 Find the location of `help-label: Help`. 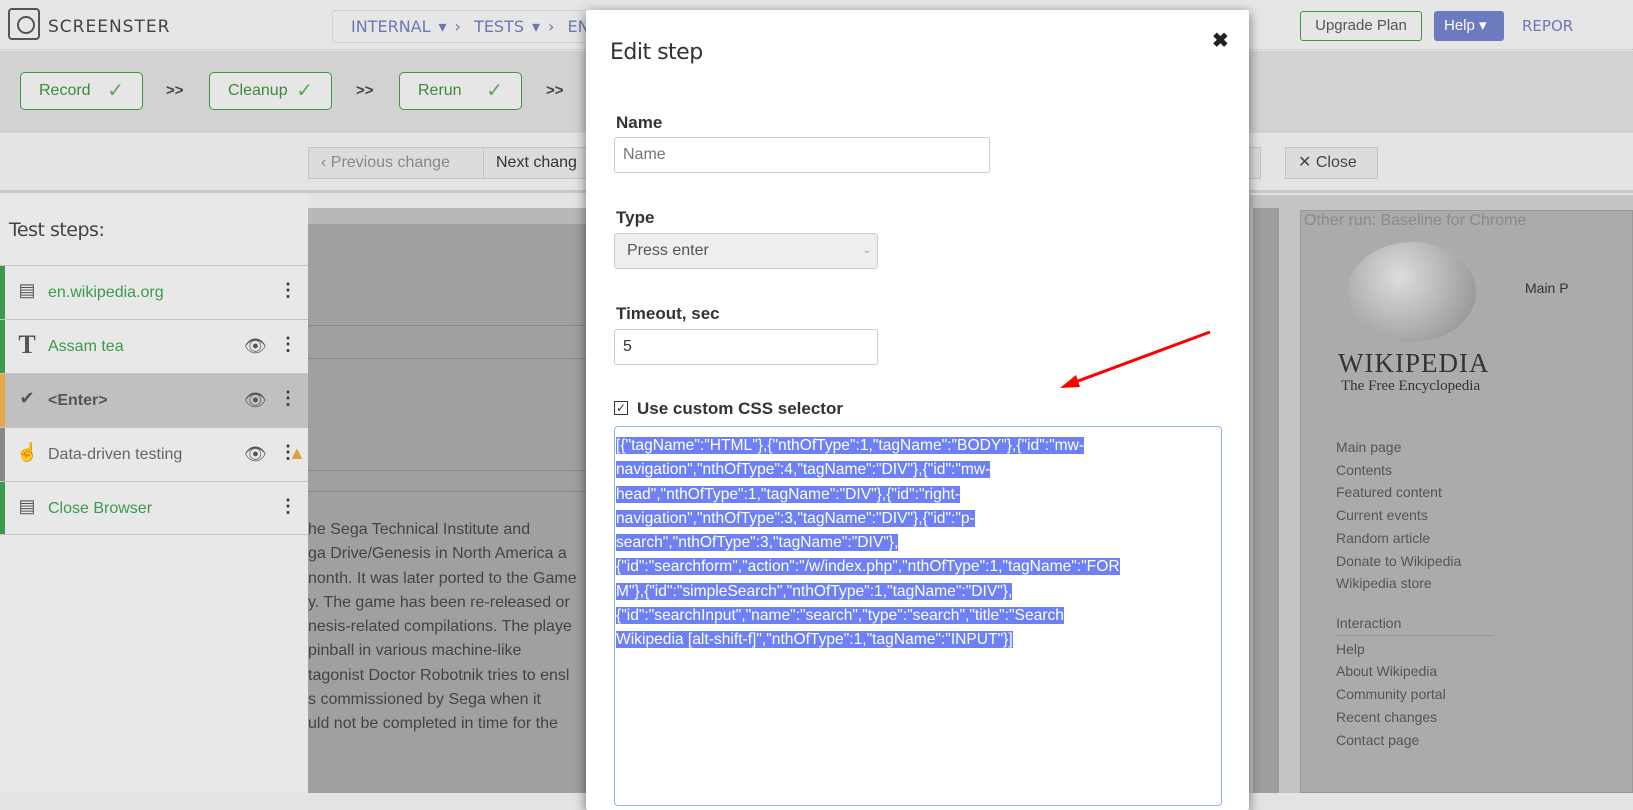

help-label: Help is located at coordinates (1459, 25).